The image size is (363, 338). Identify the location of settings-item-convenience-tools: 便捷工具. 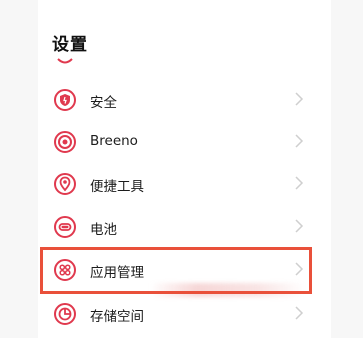
(178, 184).